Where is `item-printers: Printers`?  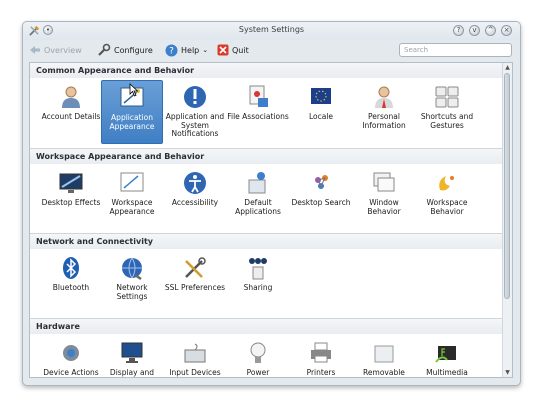
item-printers: Printers is located at coordinates (321, 356).